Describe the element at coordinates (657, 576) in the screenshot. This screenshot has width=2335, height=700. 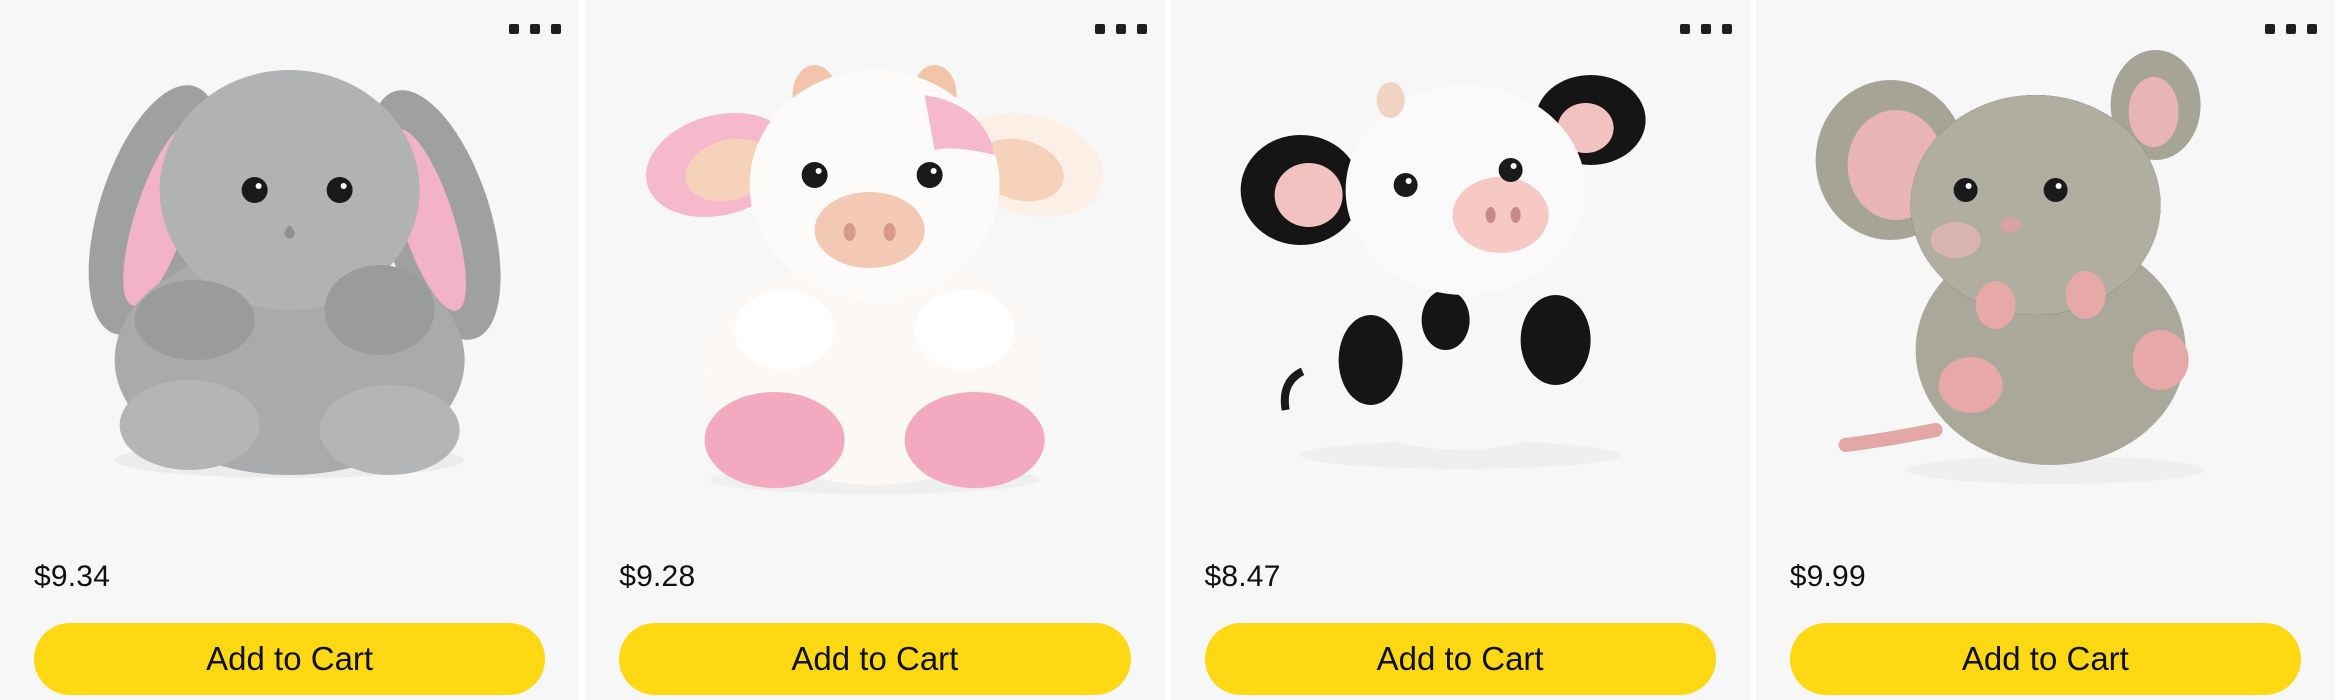
I see `price-label: $9.28` at that location.